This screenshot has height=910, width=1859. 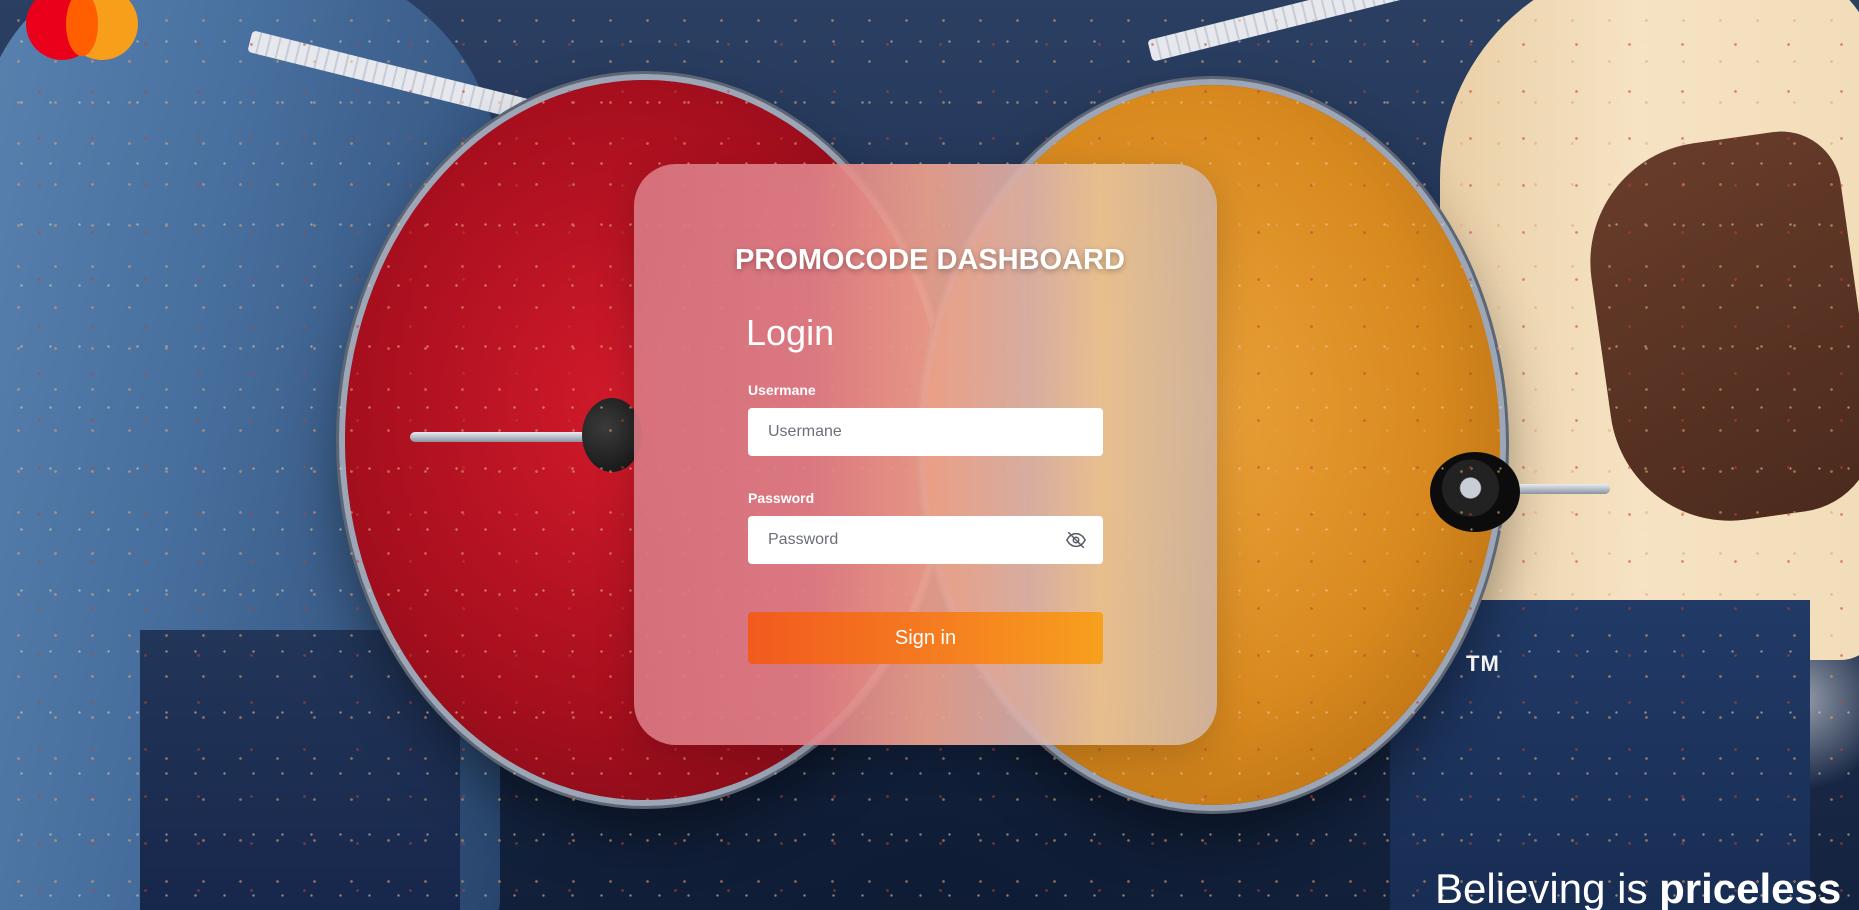 What do you see at coordinates (1076, 540) in the screenshot?
I see `eye-off-icon` at bounding box center [1076, 540].